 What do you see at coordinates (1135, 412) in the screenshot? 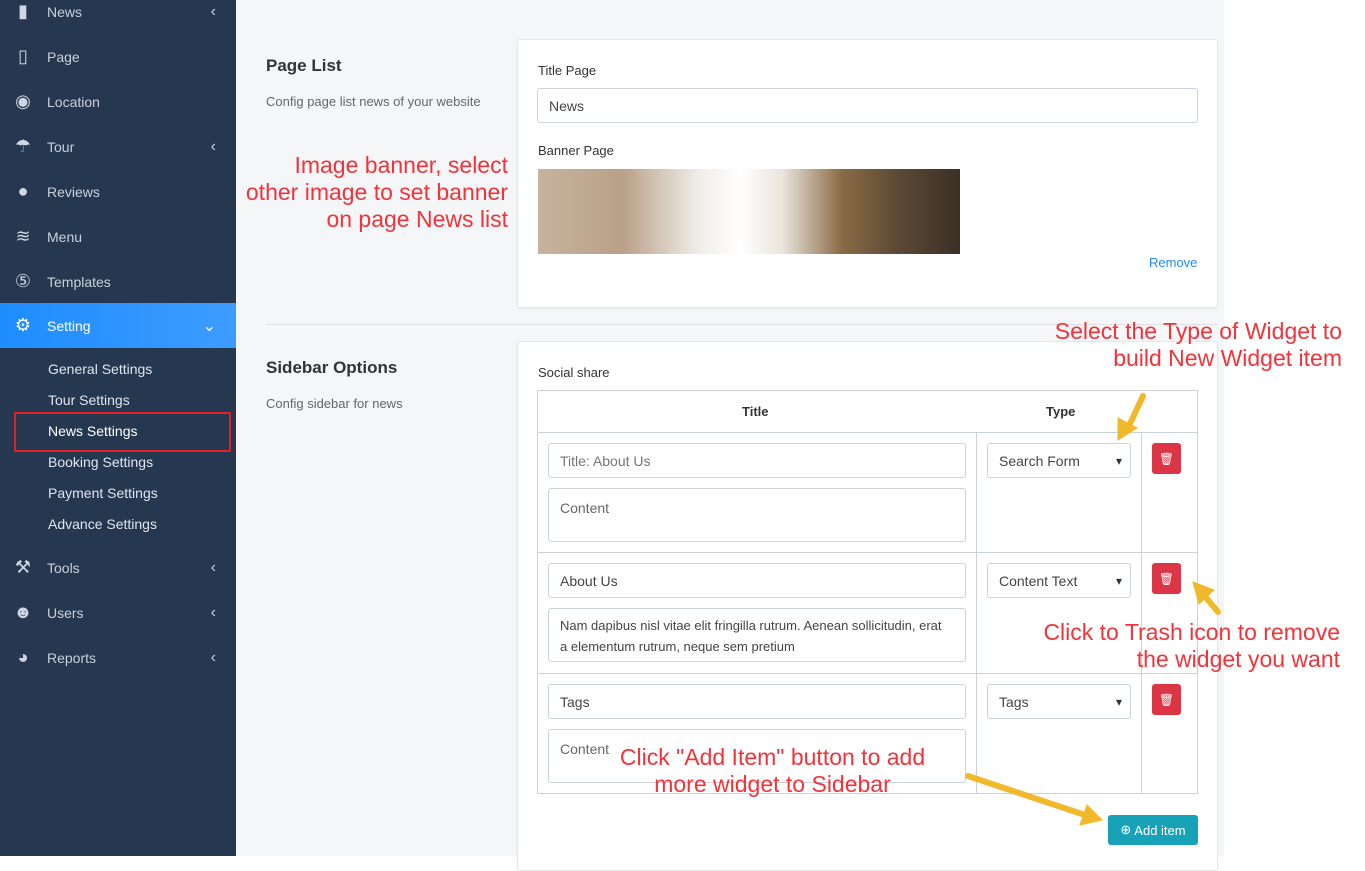
I see `arrow-to-type` at bounding box center [1135, 412].